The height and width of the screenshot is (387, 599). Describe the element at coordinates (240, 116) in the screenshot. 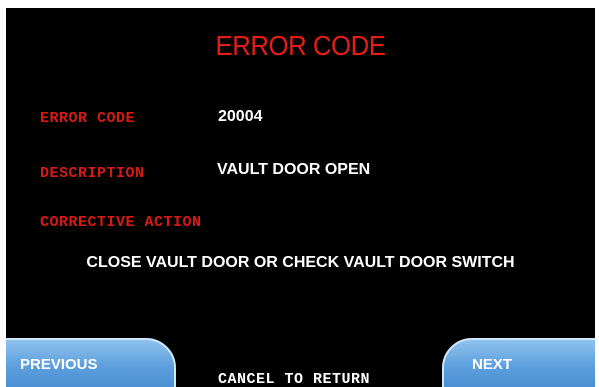

I see `error-code-value: 20004` at that location.